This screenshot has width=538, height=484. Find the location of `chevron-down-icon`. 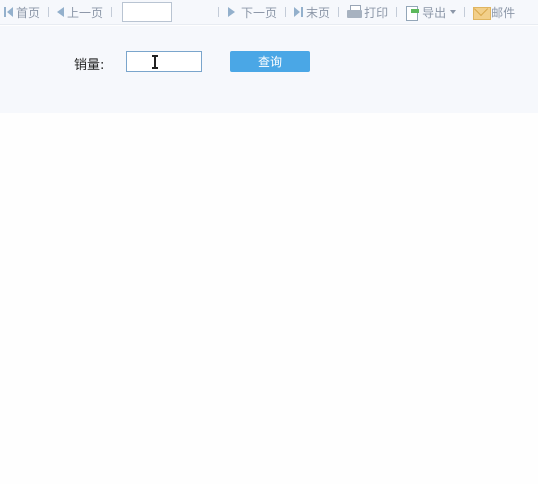

chevron-down-icon is located at coordinates (453, 12).